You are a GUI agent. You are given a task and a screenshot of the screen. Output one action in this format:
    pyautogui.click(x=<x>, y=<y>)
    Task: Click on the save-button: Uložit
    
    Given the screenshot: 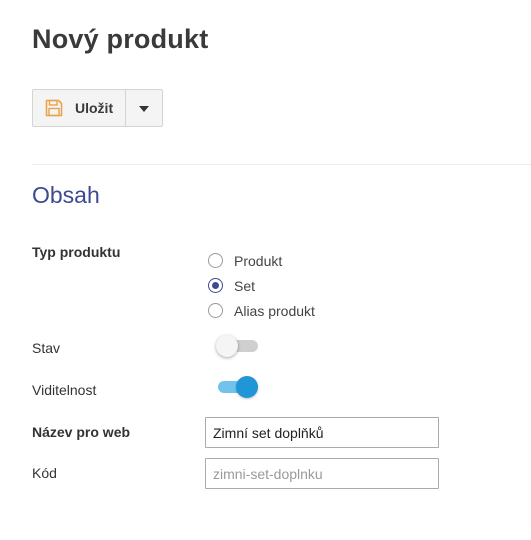 What is the action you would take?
    pyautogui.click(x=80, y=108)
    